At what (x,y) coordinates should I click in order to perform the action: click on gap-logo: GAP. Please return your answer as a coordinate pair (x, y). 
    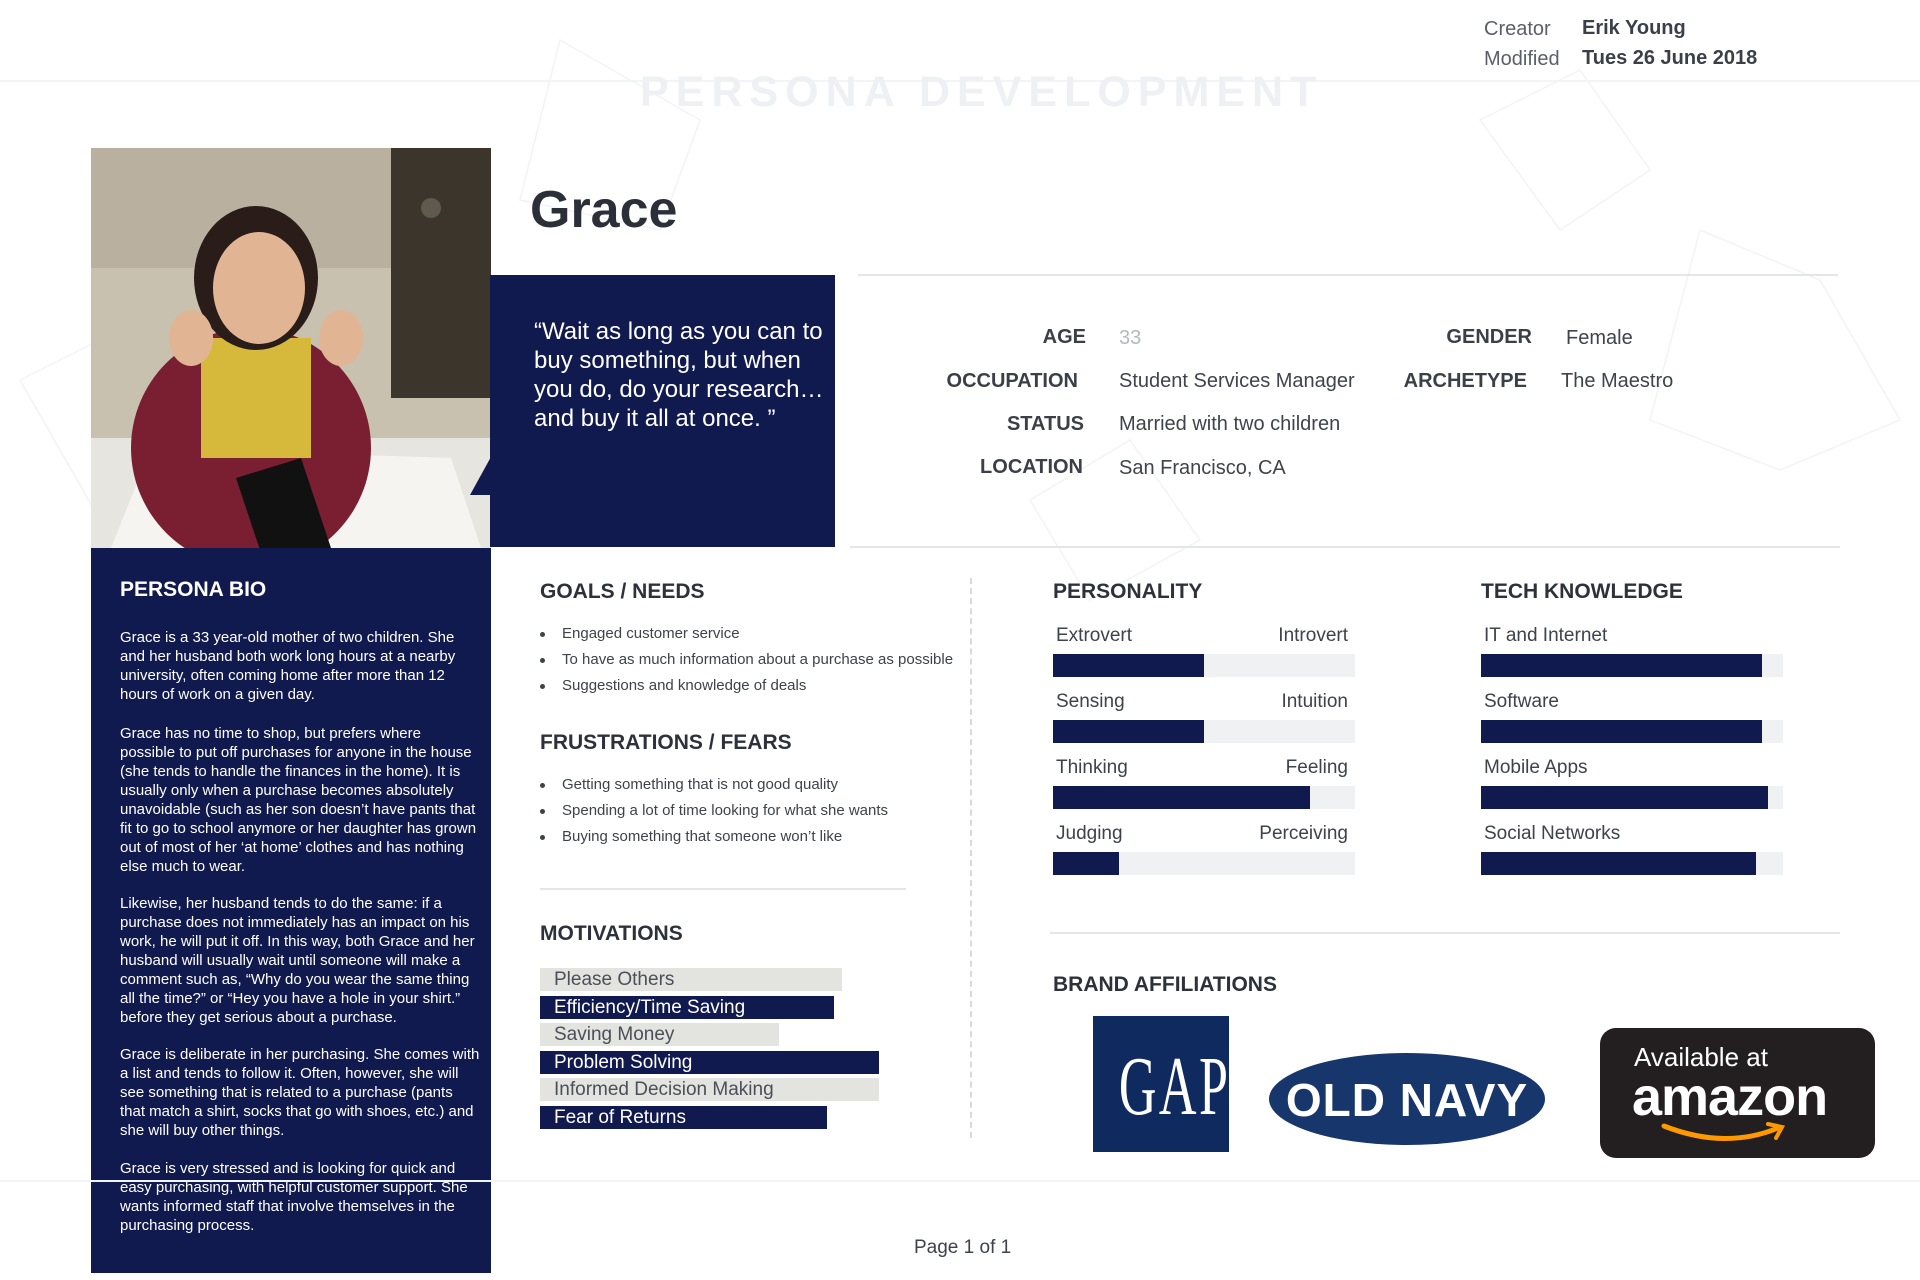
    Looking at the image, I should click on (1161, 1084).